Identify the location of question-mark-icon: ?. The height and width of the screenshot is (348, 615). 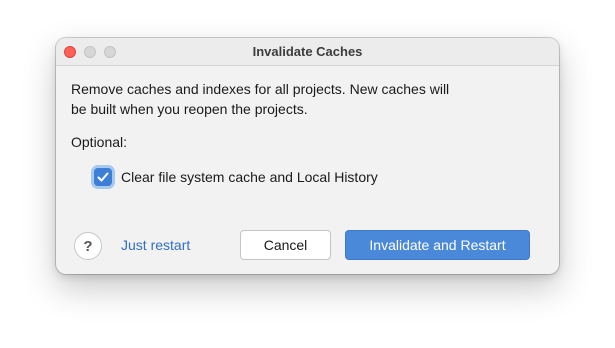
(88, 246).